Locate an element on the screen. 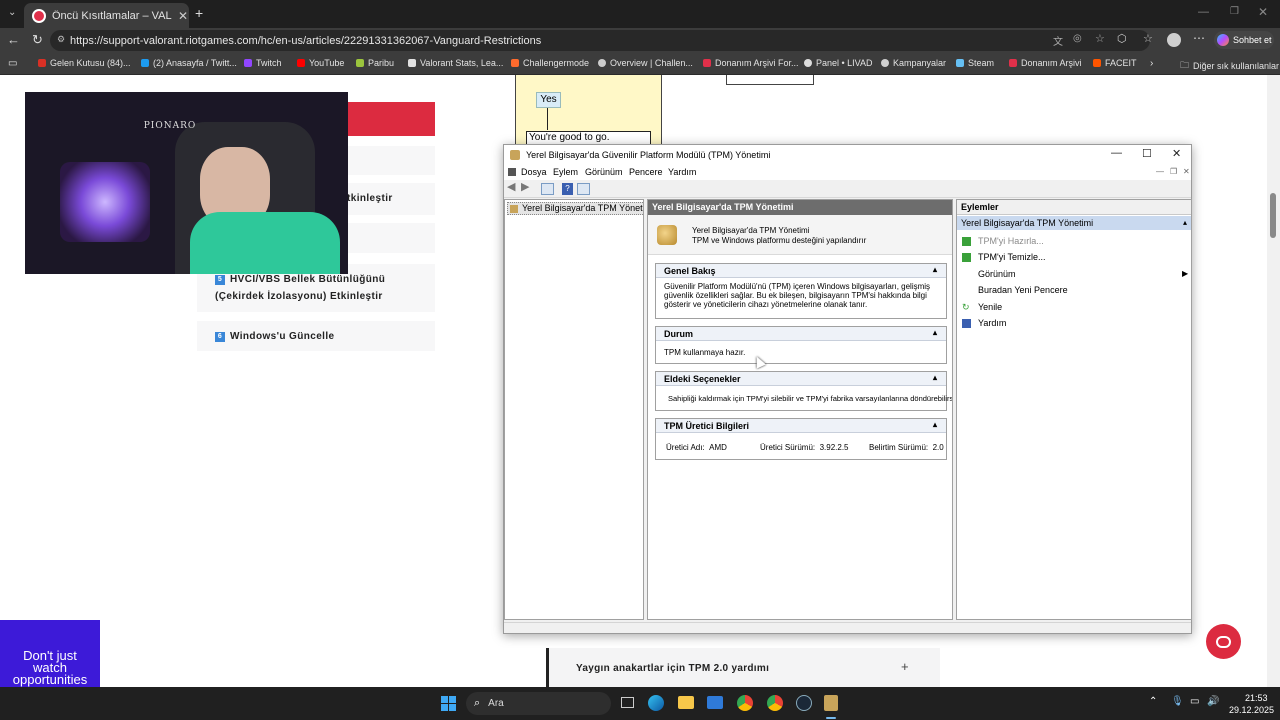 The height and width of the screenshot is (720, 1280). microphone-icon: 🎙 is located at coordinates (1177, 701).